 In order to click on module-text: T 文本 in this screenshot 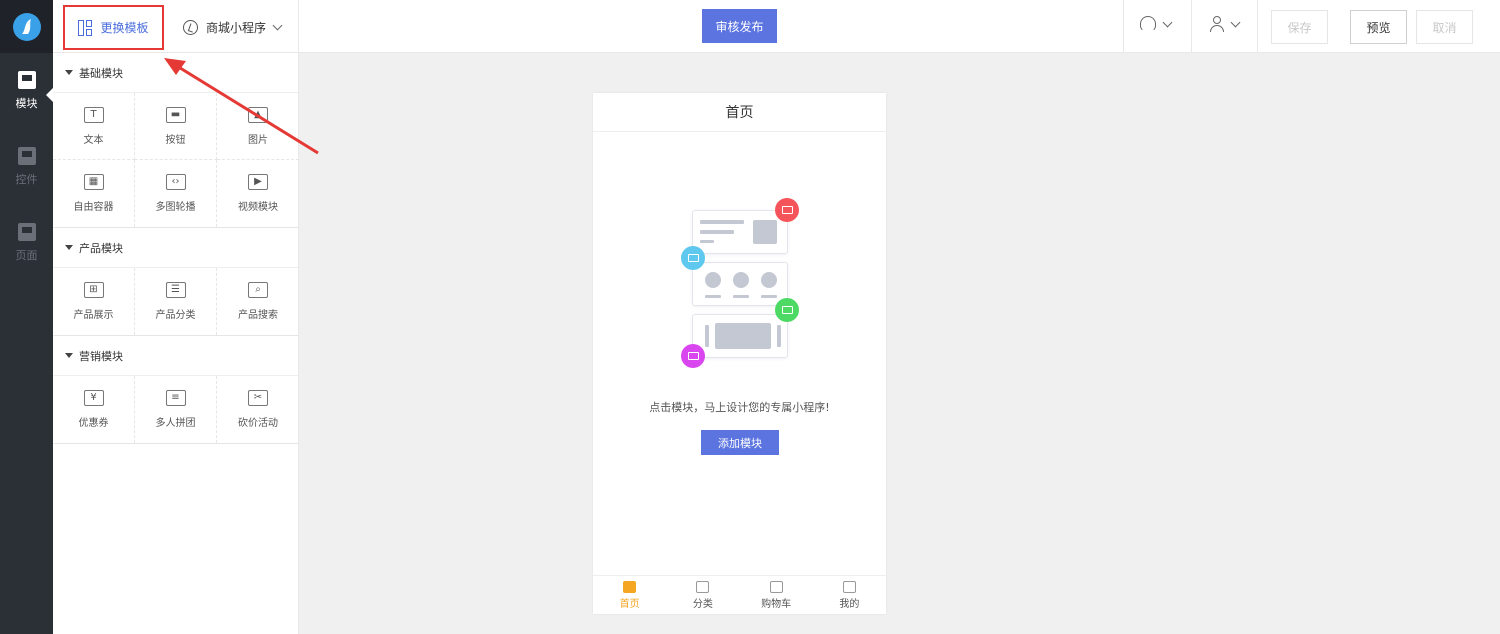, I will do `click(94, 126)`.